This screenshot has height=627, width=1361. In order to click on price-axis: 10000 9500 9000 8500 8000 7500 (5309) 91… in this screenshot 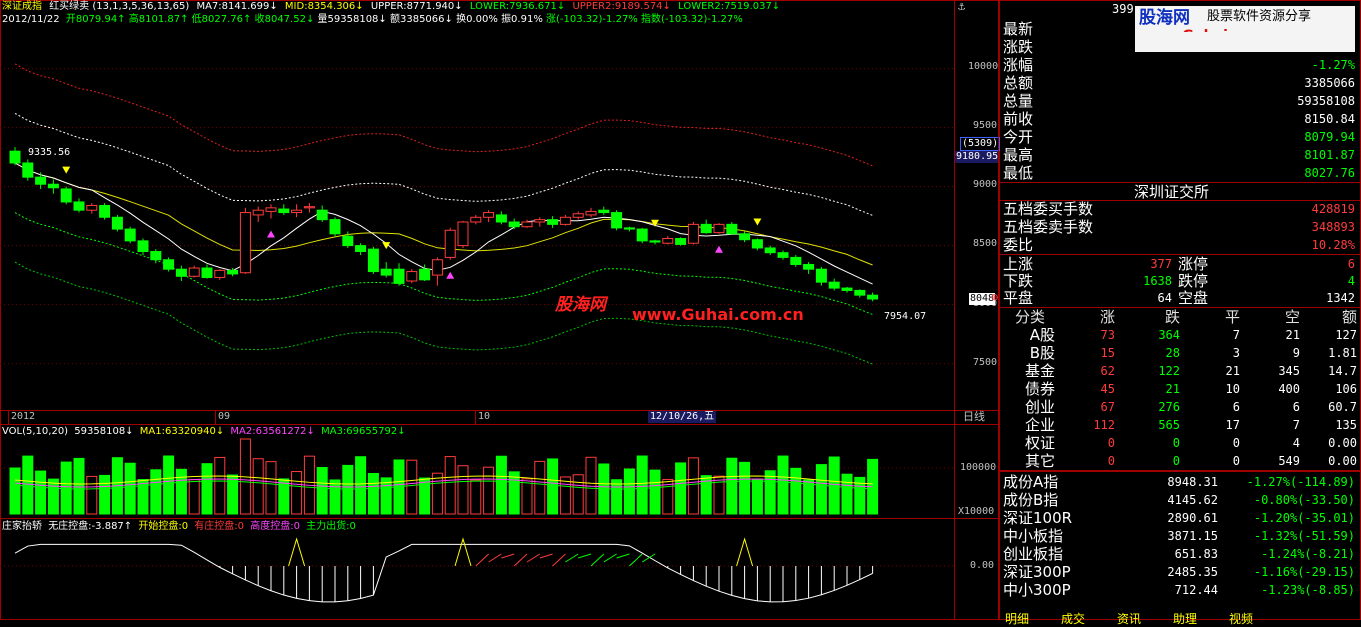, I will do `click(978, 205)`.